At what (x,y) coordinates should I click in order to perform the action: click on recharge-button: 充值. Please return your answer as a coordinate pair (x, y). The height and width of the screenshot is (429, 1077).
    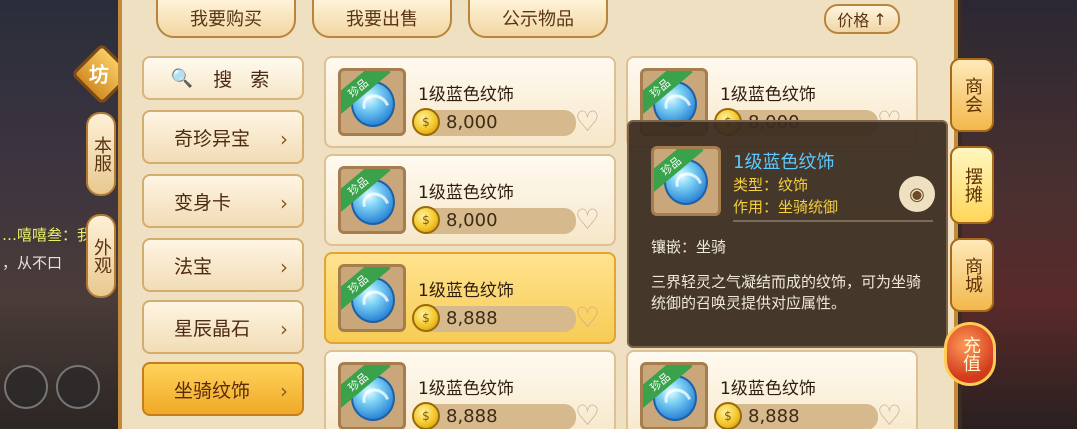
    Looking at the image, I should click on (970, 354).